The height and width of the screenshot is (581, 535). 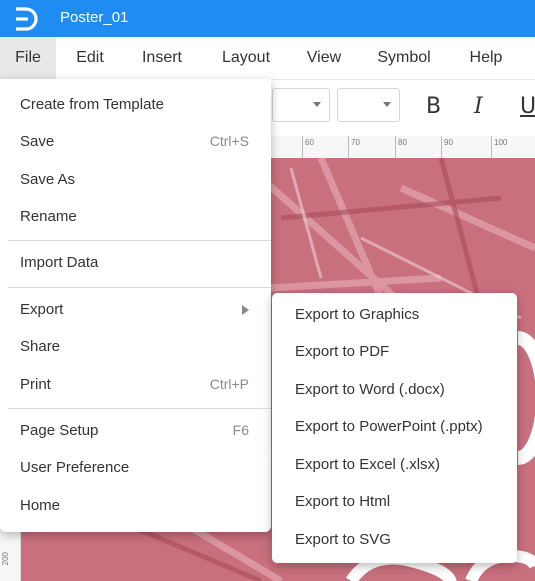 What do you see at coordinates (343, 539) in the screenshot?
I see `menu-item-label: Export to SVG` at bounding box center [343, 539].